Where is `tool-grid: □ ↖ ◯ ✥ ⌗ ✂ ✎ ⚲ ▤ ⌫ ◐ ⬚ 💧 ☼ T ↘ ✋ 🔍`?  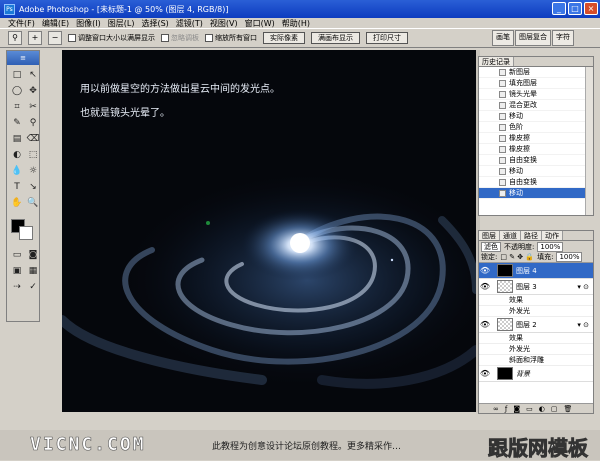
tool-grid: □ ↖ ◯ ✥ ⌗ ✂ ✎ ⚲ ▤ ⌫ ◐ ⬚ 💧 ☼ T ↘ ✋ 🔍 is located at coordinates (23, 139).